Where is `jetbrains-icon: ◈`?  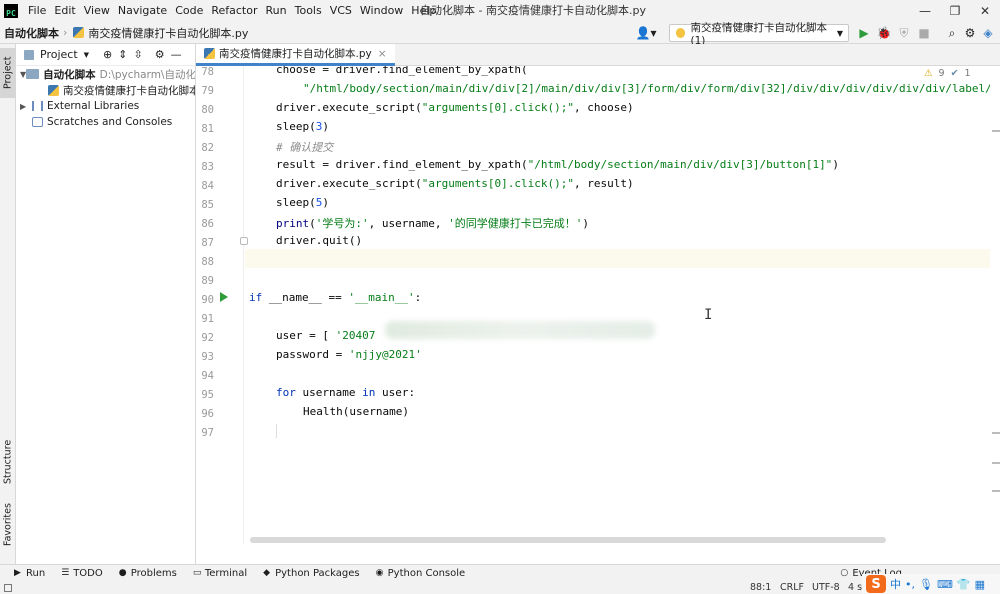 jetbrains-icon: ◈ is located at coordinates (988, 33).